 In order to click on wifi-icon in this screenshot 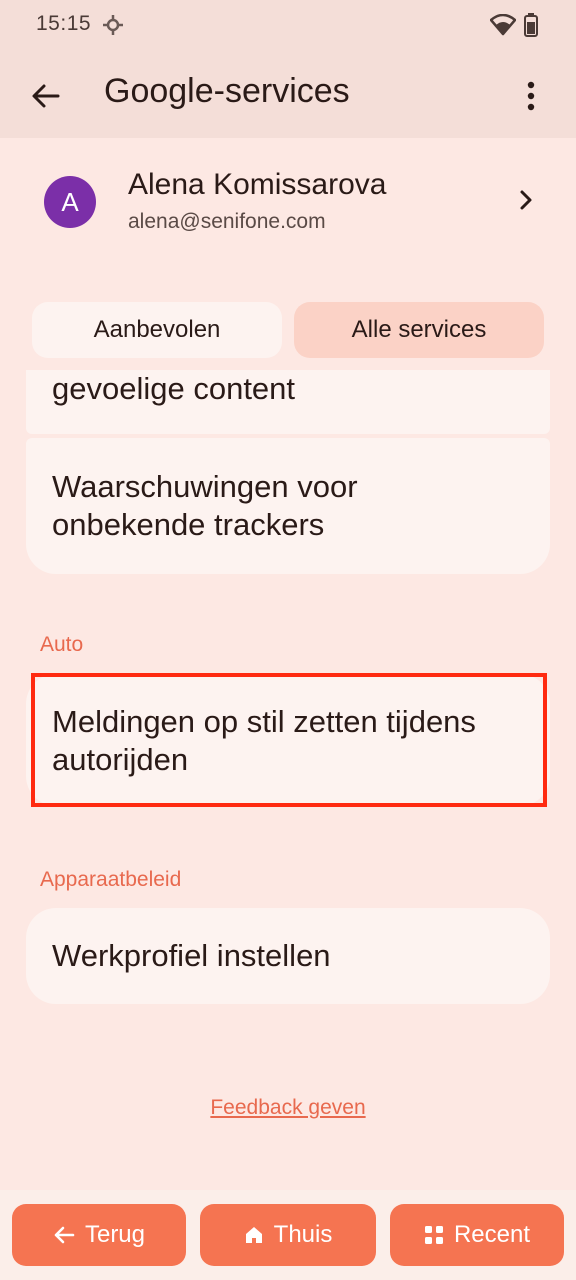, I will do `click(503, 25)`.